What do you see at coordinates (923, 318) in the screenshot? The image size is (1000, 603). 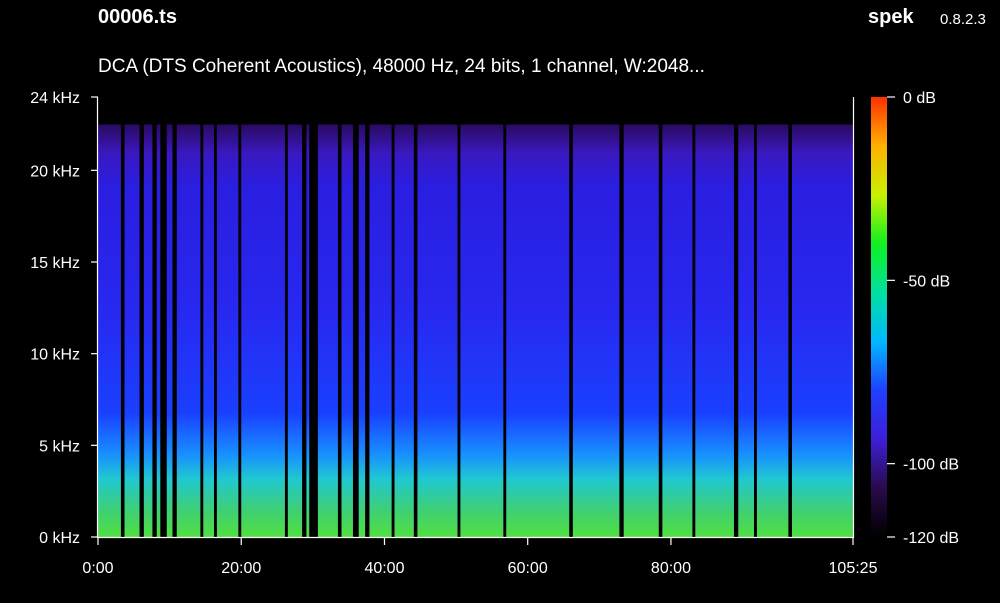 I see `db-scale-axis: 0 dB -50 dB -100 dB -120 dB` at bounding box center [923, 318].